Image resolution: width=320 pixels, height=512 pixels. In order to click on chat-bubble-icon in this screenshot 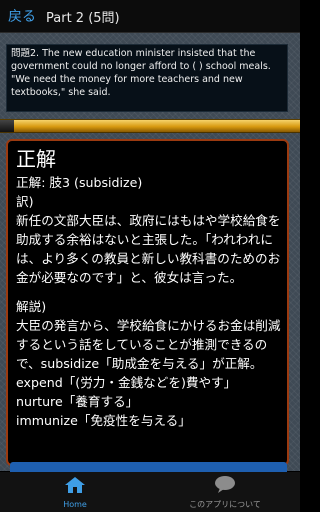, I will do `click(225, 486)`.